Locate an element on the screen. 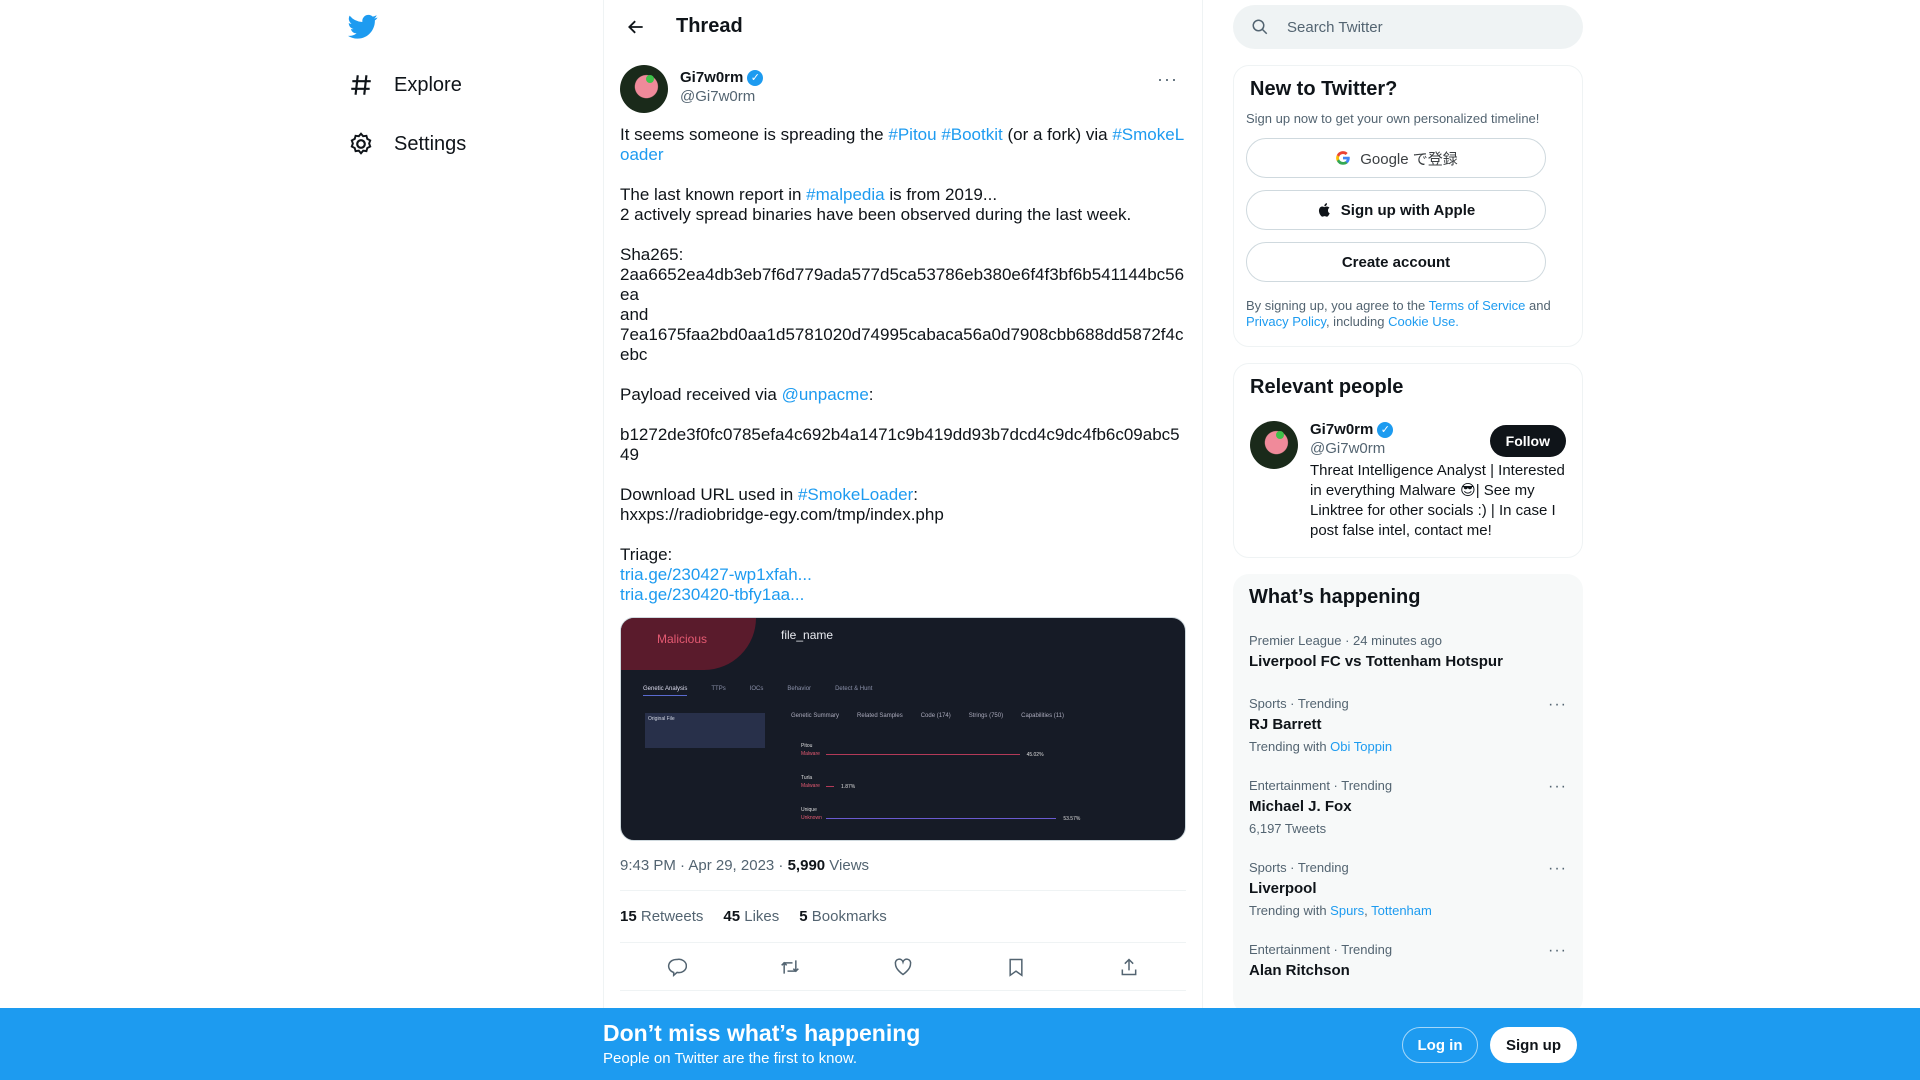 Image resolution: width=1920 pixels, height=1080 pixels. text: It seems someone is spreading the is located at coordinates (754, 134).